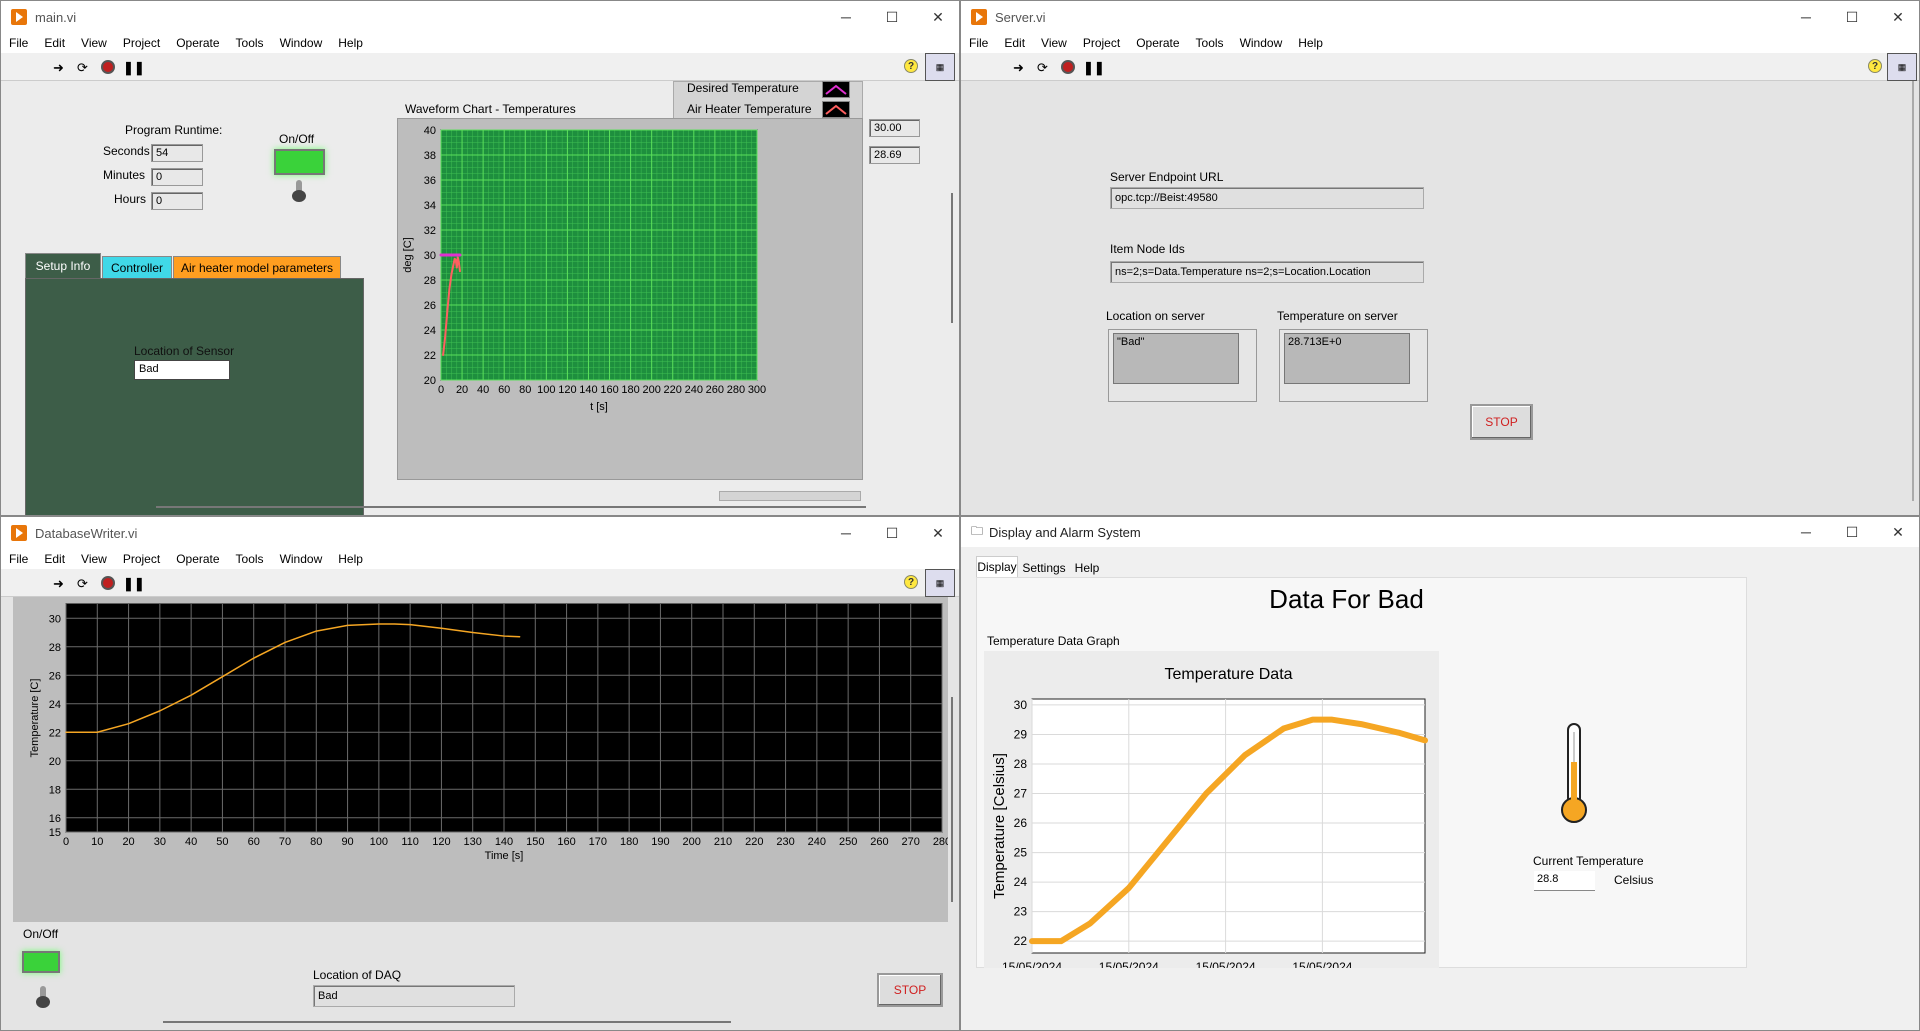  What do you see at coordinates (1588, 861) in the screenshot?
I see `current-temp-label: Current Temperature` at bounding box center [1588, 861].